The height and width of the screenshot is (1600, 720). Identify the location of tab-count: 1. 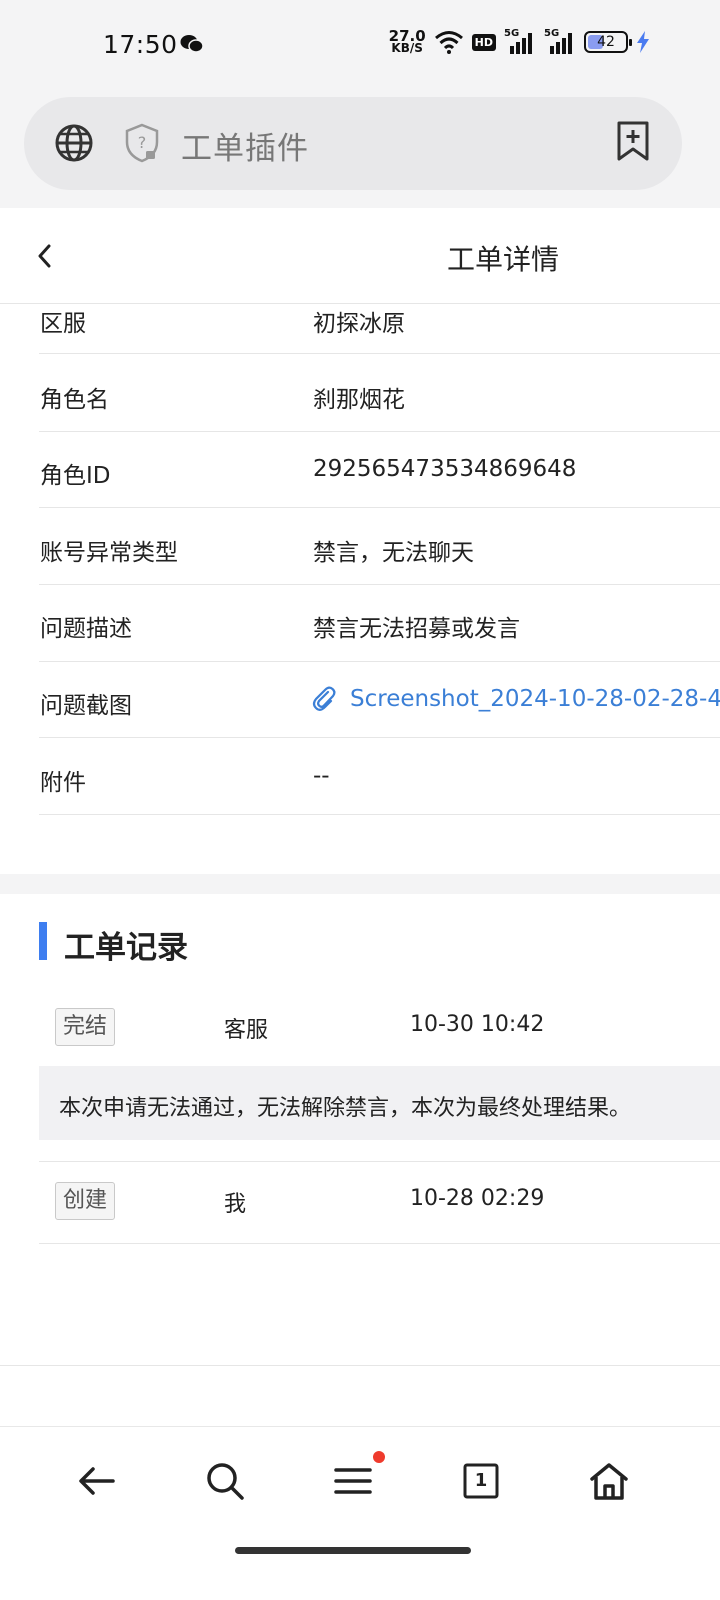
(481, 1480).